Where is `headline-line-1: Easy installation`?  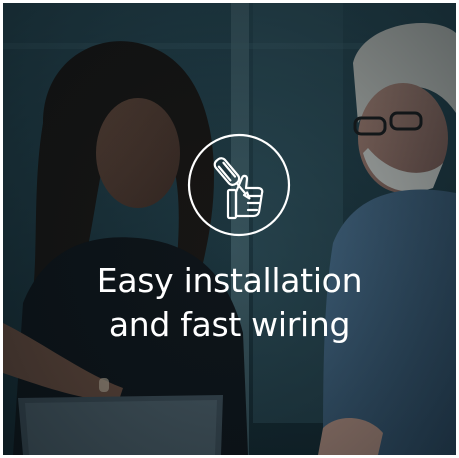 headline-line-1: Easy installation is located at coordinates (229, 280).